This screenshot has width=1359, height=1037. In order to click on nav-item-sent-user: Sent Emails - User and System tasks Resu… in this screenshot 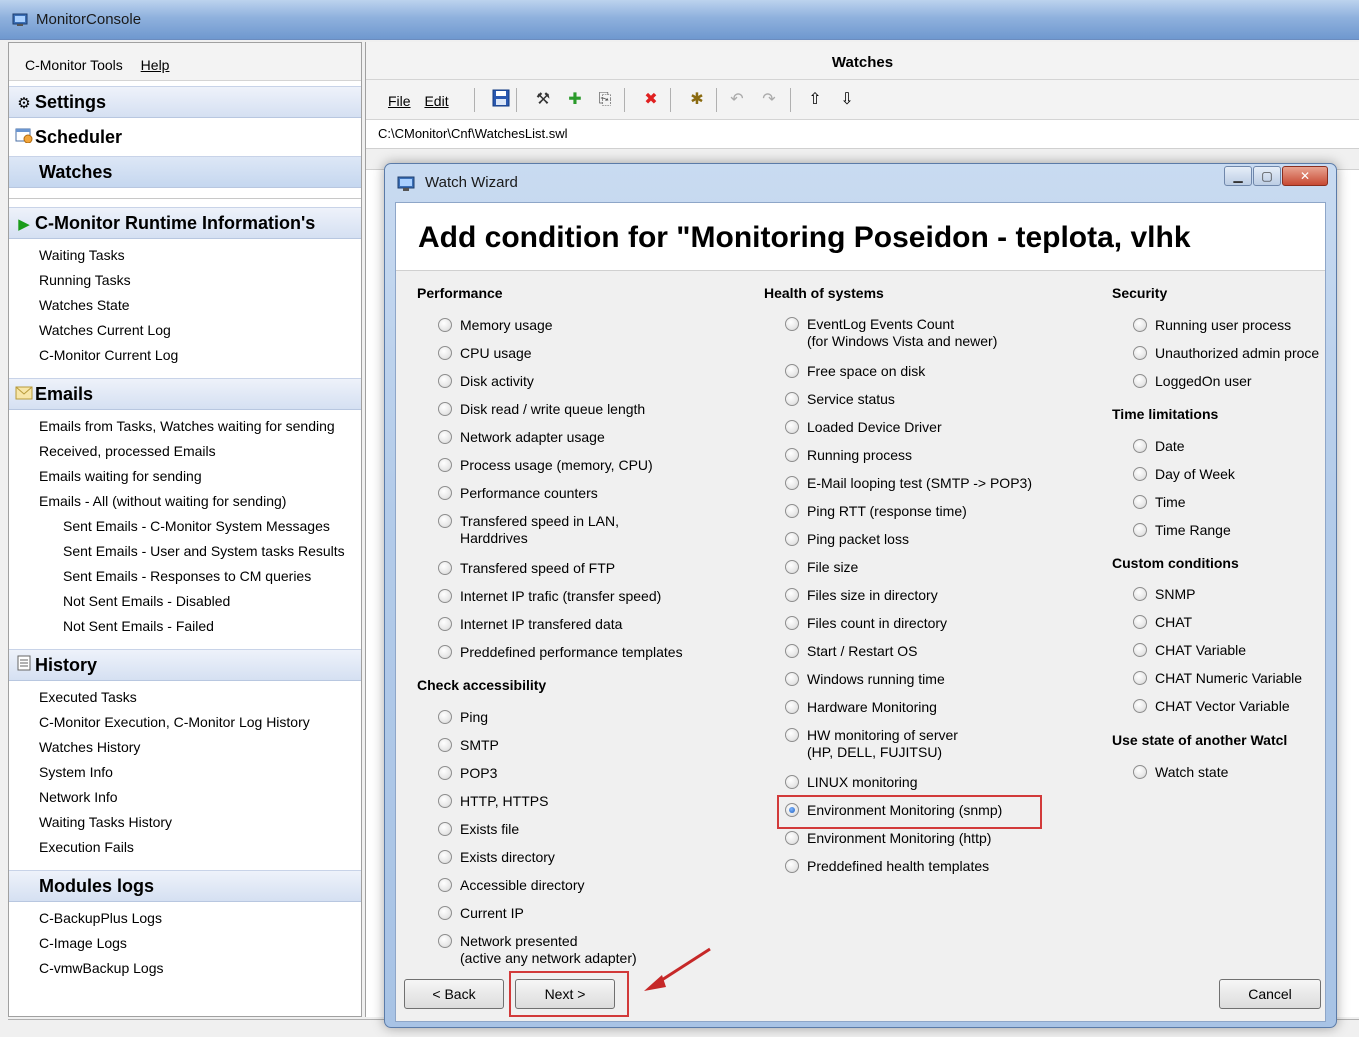, I will do `click(185, 552)`.